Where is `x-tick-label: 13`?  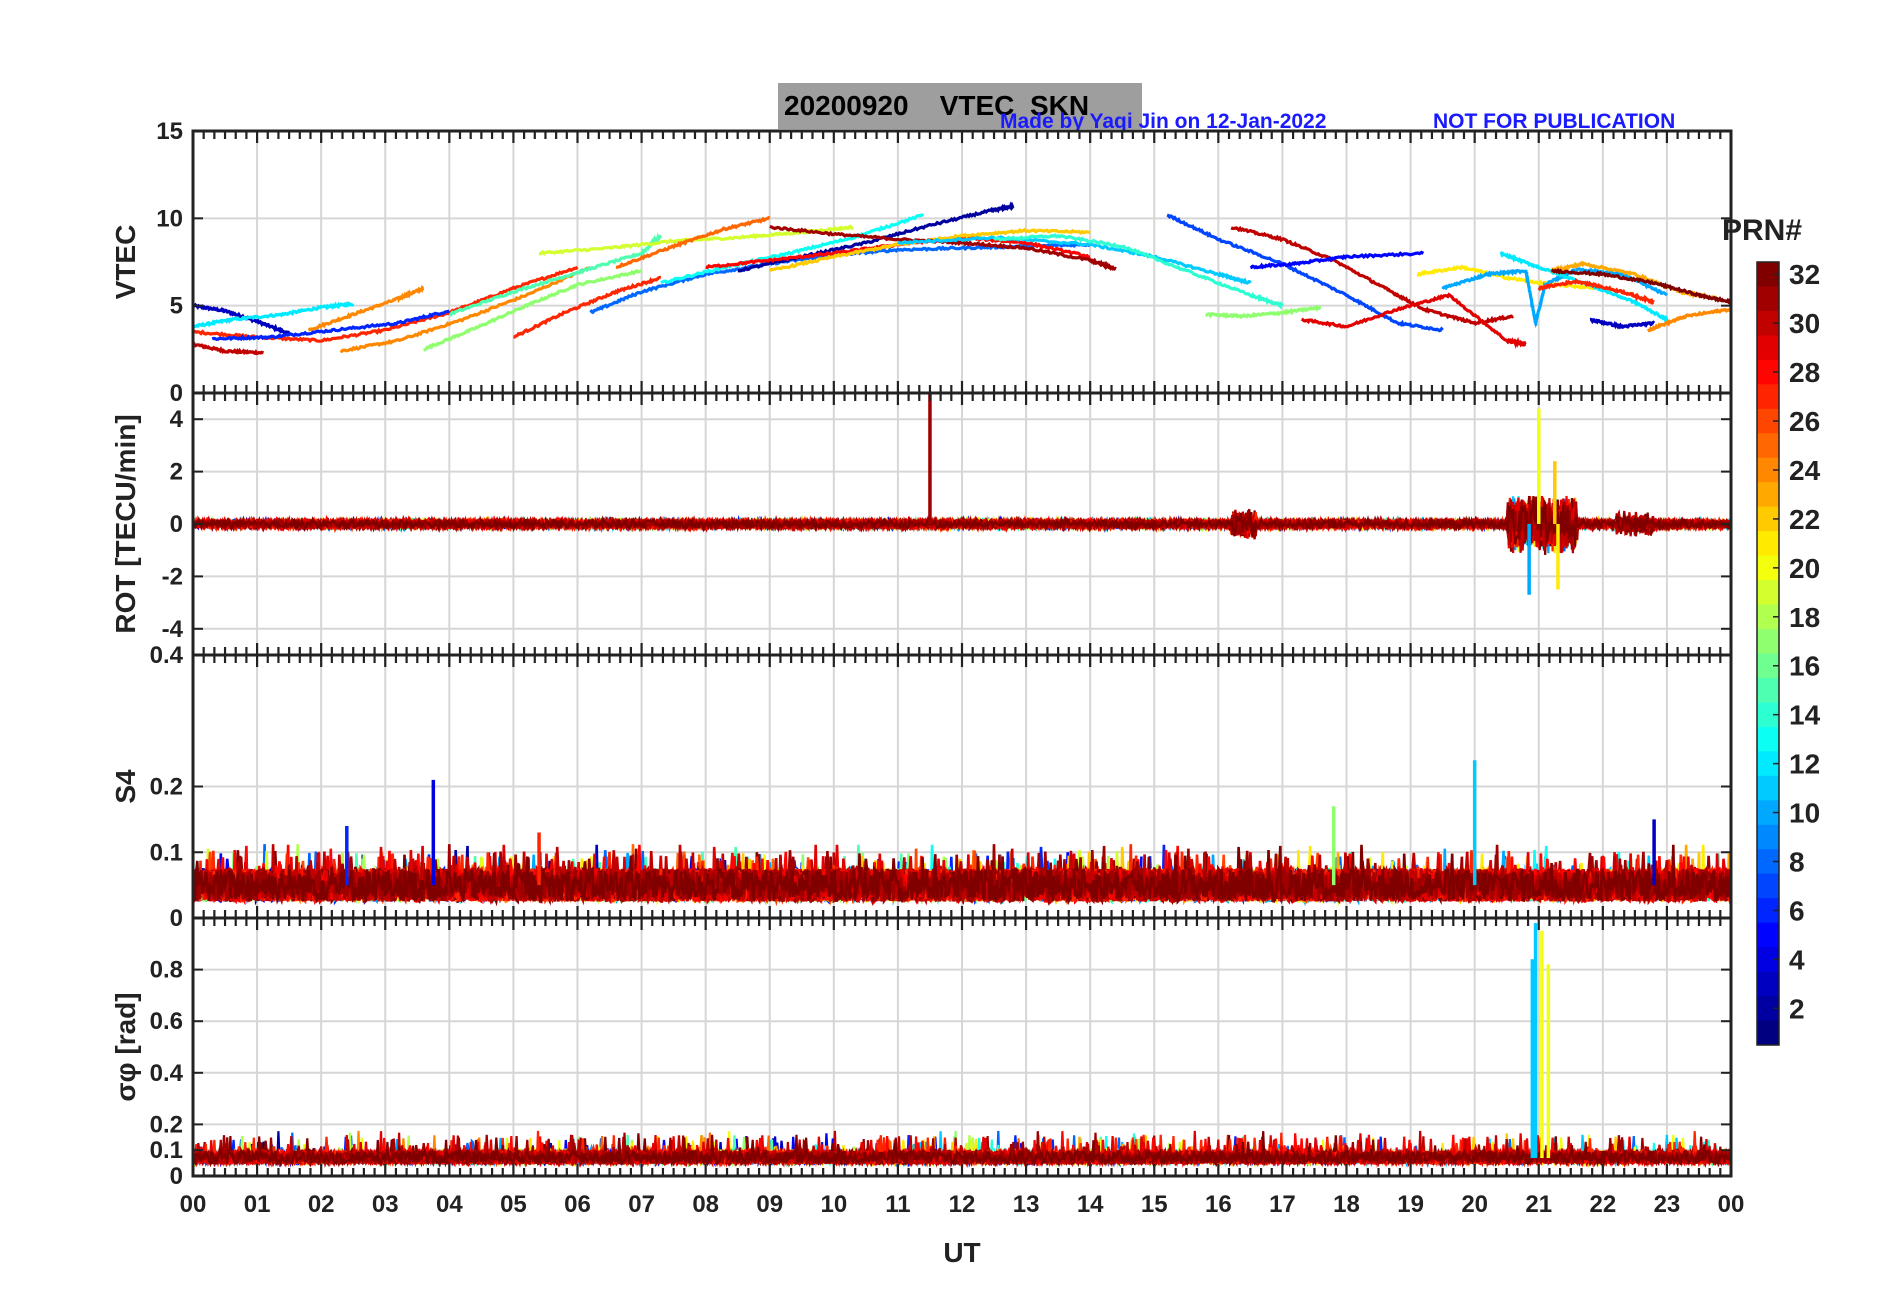 x-tick-label: 13 is located at coordinates (1026, 1204).